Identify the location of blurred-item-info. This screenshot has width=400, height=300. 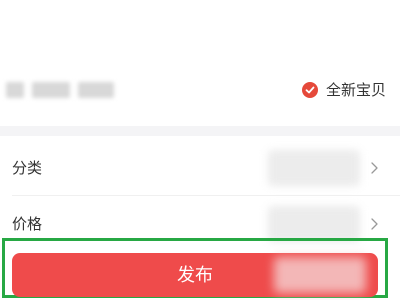
(61, 90).